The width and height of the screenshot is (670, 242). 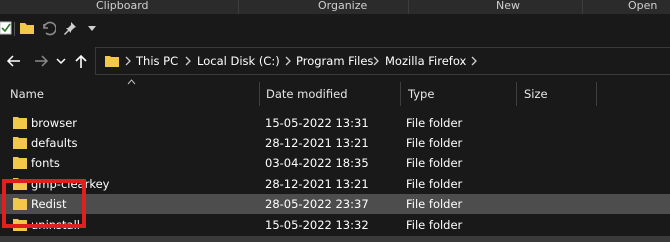 I want to click on file-row: defaults 28-12-2021 13:21 File folder, so click(x=335, y=143).